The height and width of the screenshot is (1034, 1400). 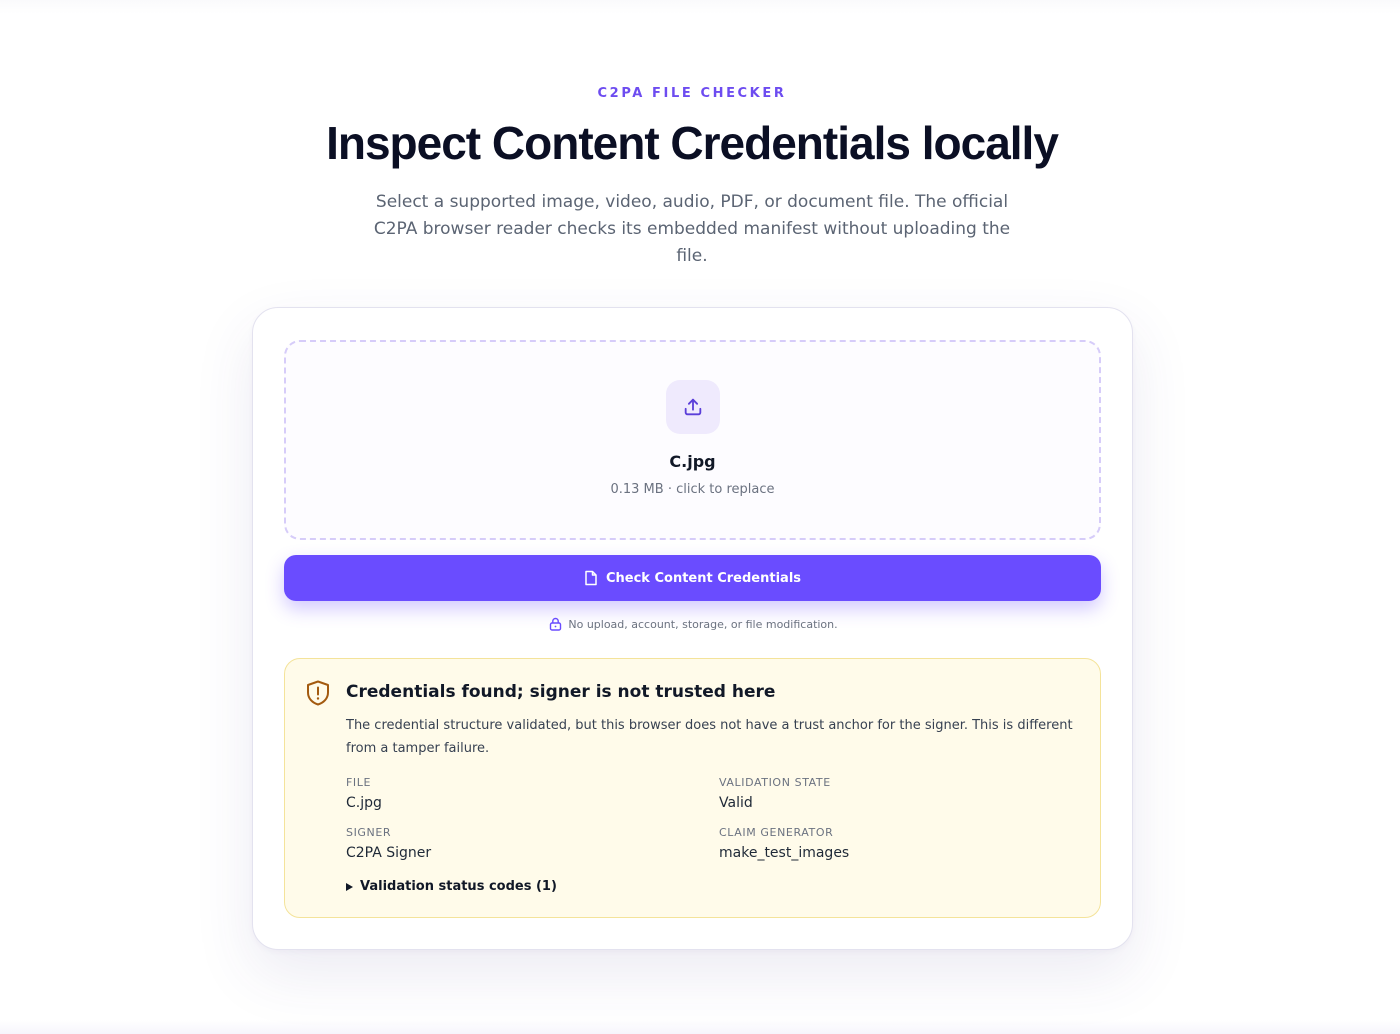 I want to click on claim-generator-label: CLAIM GENERATOR, so click(x=776, y=832).